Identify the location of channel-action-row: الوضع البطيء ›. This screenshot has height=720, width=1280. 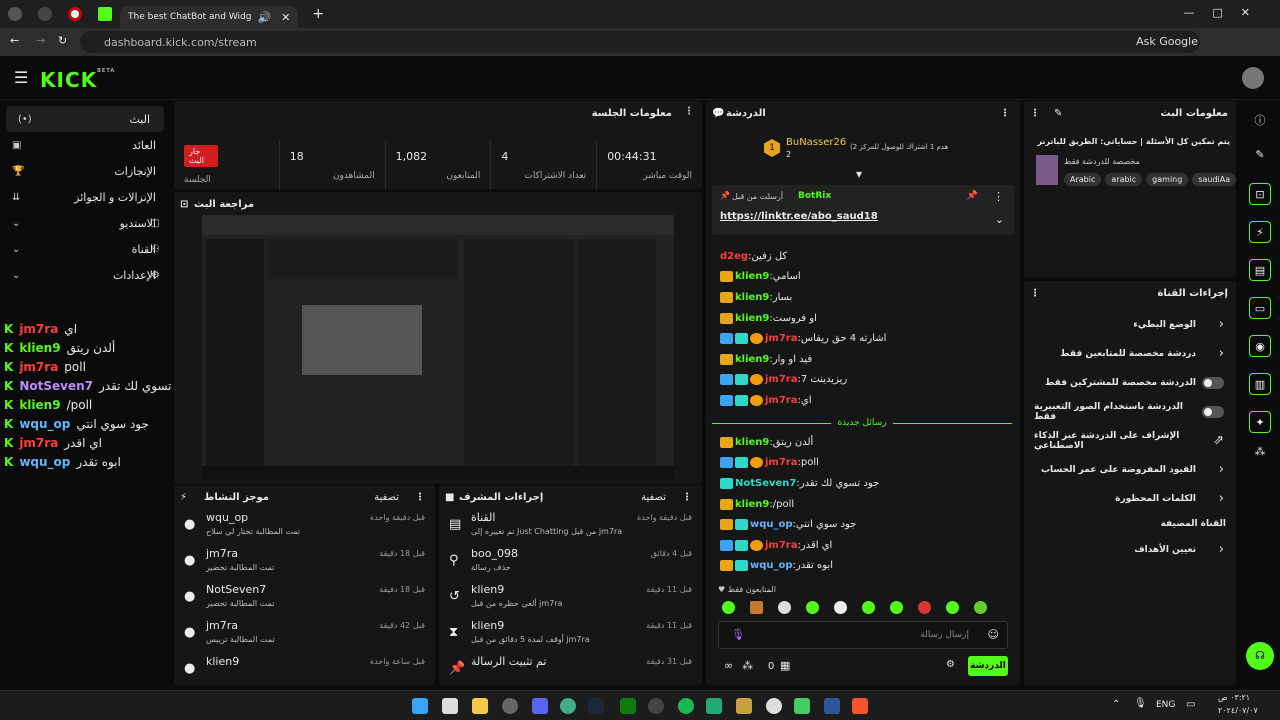
(1130, 324).